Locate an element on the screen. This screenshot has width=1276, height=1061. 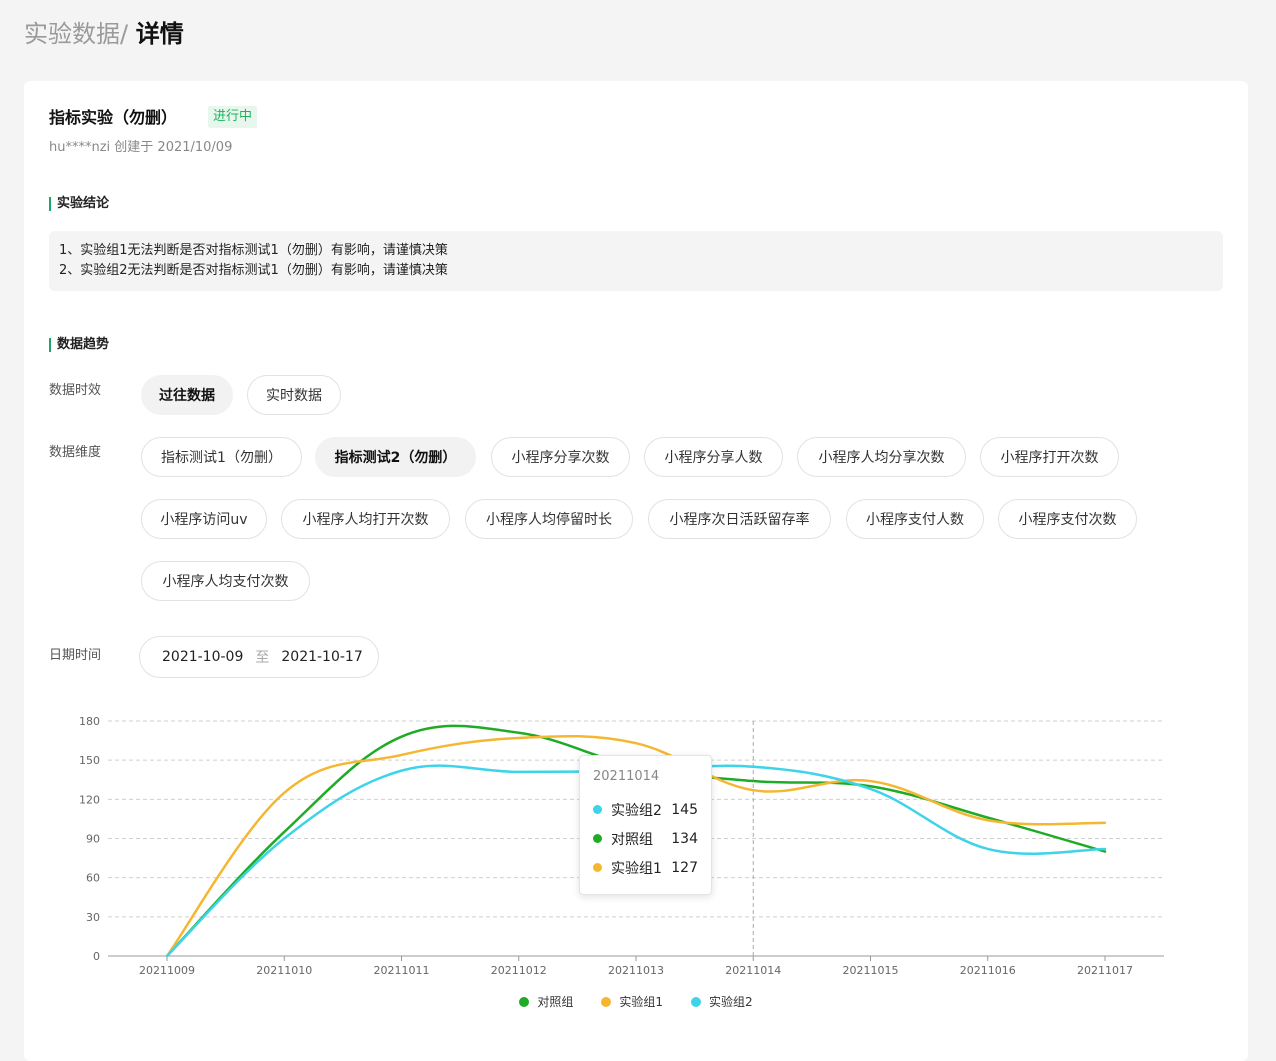
x-tick-label: 20211009 is located at coordinates (167, 970).